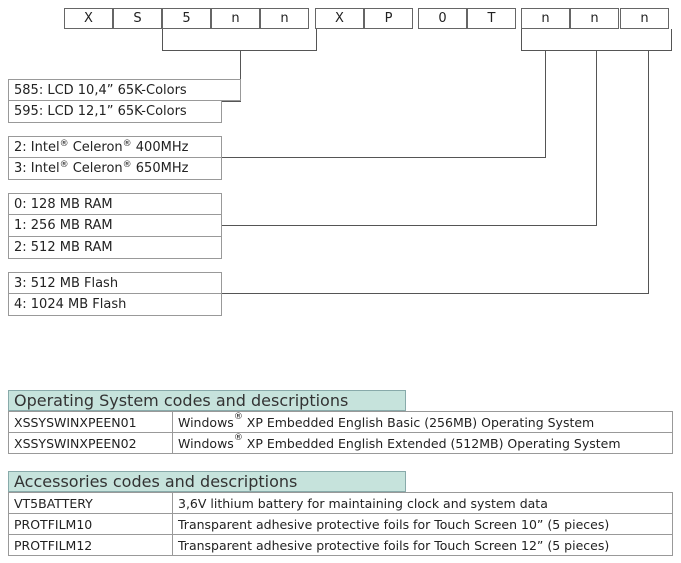 The width and height of the screenshot is (681, 563). Describe the element at coordinates (124, 90) in the screenshot. I see `display-option: 585: LCD 10,4” 65K-Colors` at that location.